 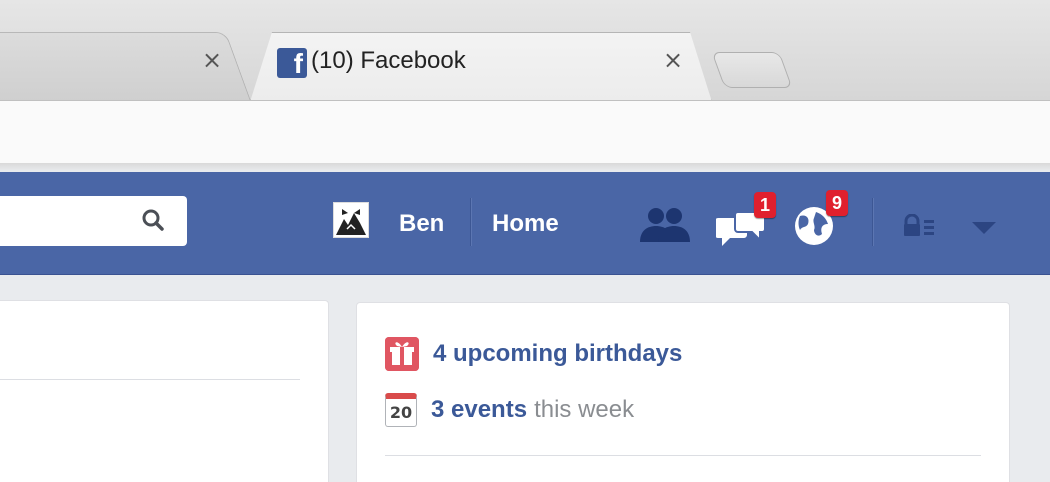 I want to click on calendar-icon: 20, so click(x=401, y=410).